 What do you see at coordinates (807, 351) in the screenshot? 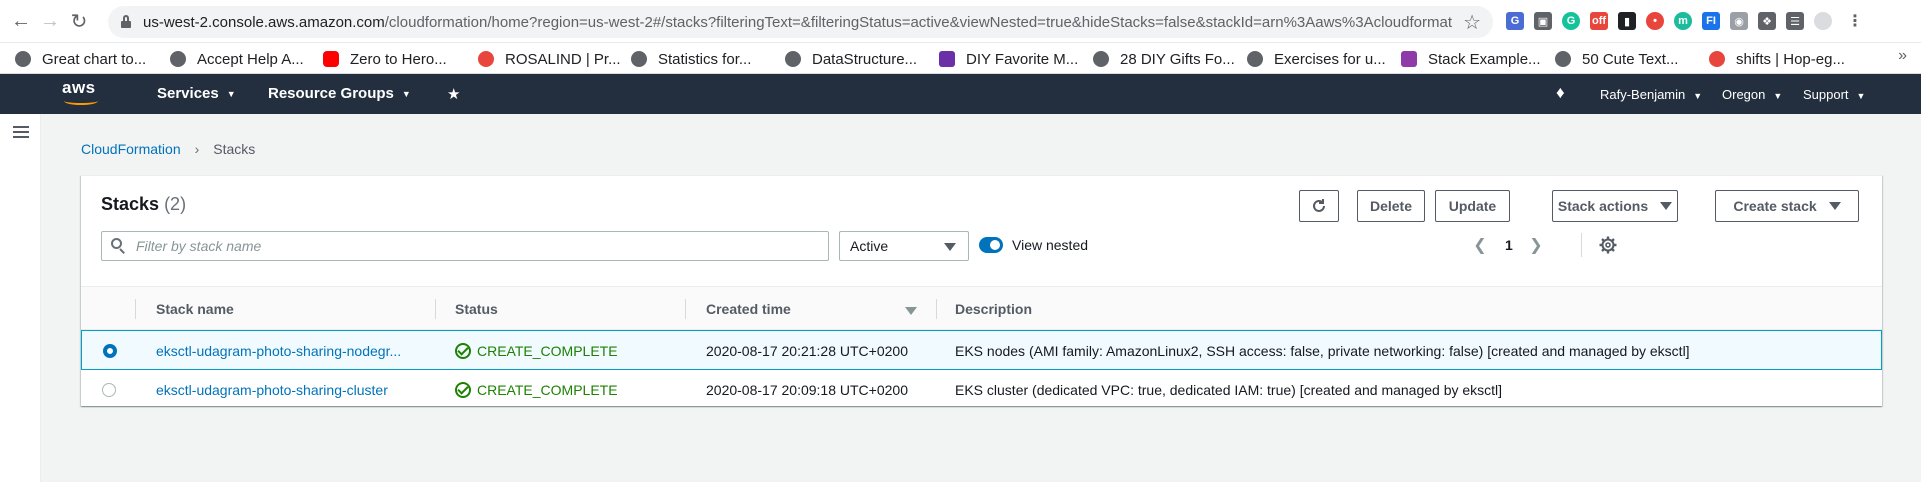
I see `created-time: 2020-08-17 20:21:28 UTC+0200` at bounding box center [807, 351].